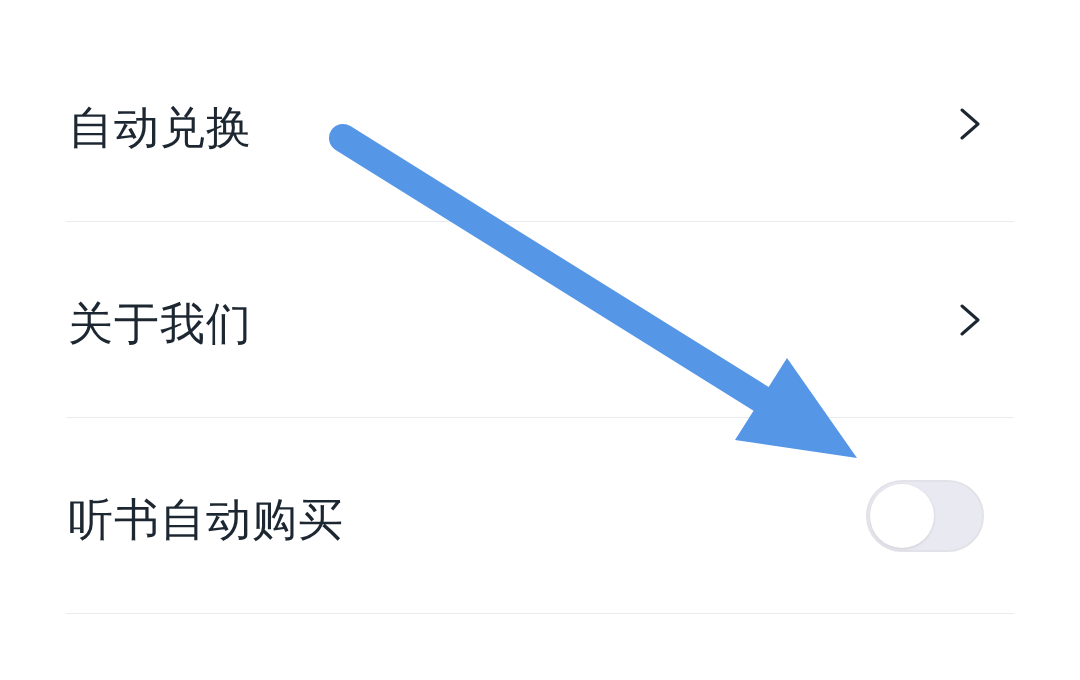 This screenshot has height=680, width=1080. What do you see at coordinates (160, 323) in the screenshot?
I see `setting-label: 关于我们` at bounding box center [160, 323].